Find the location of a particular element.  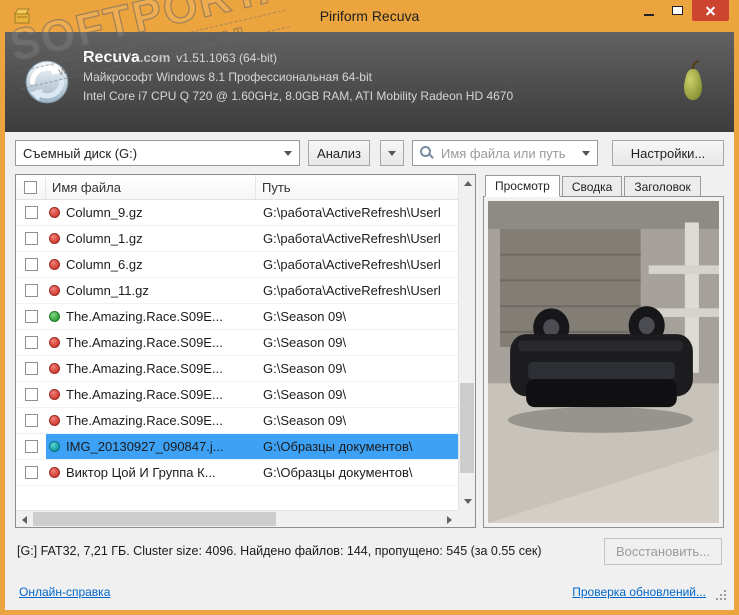

scroll-up-button is located at coordinates (467, 183).